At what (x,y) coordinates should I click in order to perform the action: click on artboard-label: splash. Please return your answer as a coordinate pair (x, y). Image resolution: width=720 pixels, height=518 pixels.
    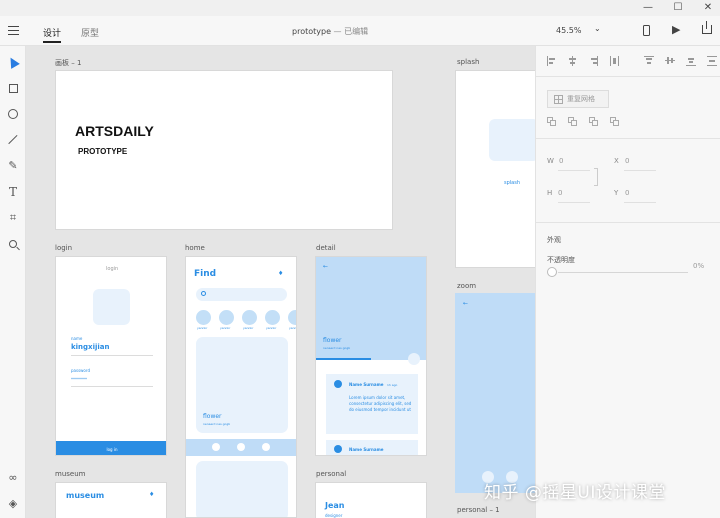
    Looking at the image, I should click on (468, 62).